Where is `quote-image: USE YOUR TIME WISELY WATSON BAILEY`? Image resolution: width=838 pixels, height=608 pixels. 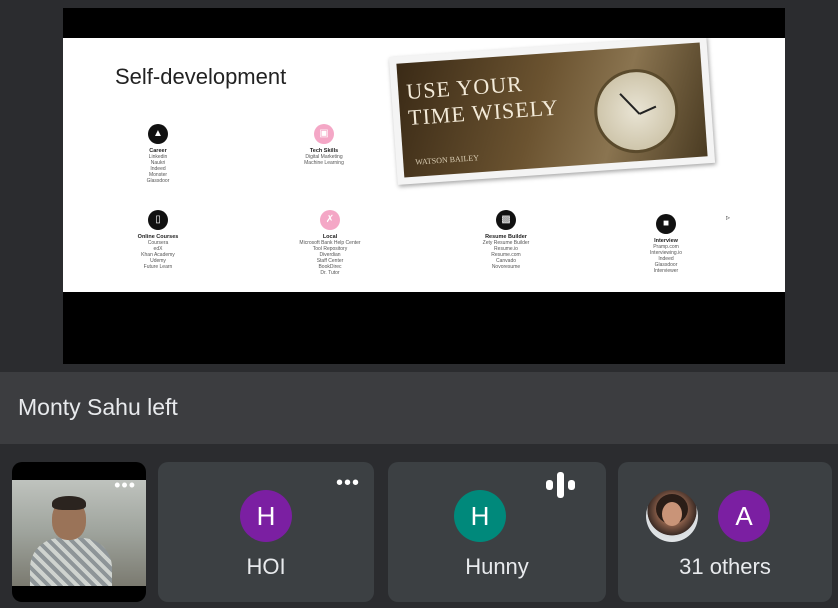
quote-image: USE YOUR TIME WISELY WATSON BAILEY is located at coordinates (552, 111).